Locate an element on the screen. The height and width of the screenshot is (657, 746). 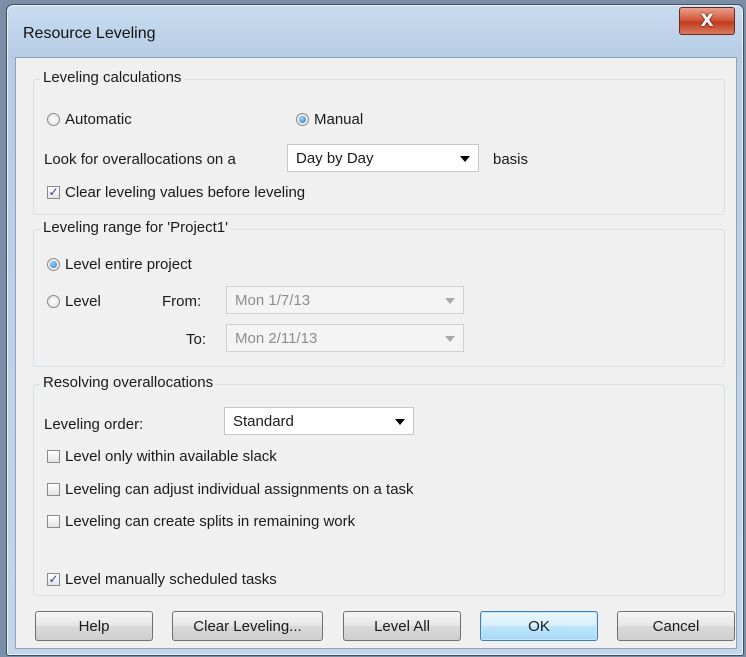
level-manual-tasks-label: Level manually scheduled tasks is located at coordinates (171, 579).